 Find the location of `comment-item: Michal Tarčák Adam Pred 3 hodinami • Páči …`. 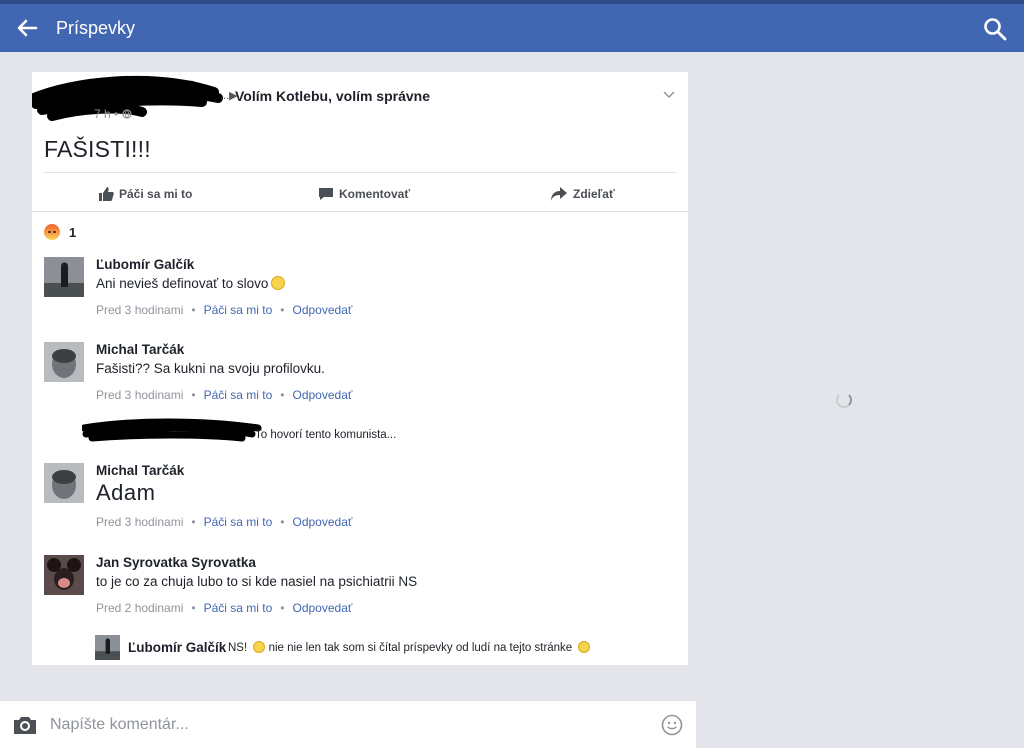

comment-item: Michal Tarčák Adam Pred 3 hodinami • Páči … is located at coordinates (359, 498).